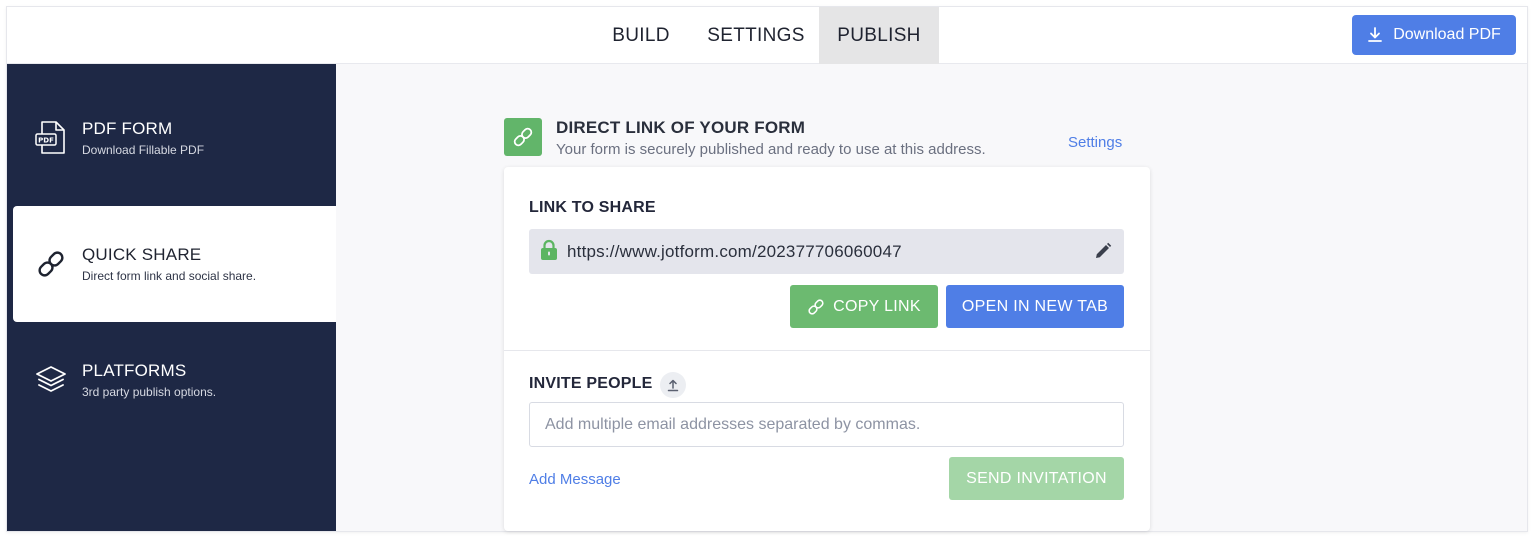 The image size is (1536, 540). Describe the element at coordinates (1095, 142) in the screenshot. I see `settings-link: Settings` at that location.